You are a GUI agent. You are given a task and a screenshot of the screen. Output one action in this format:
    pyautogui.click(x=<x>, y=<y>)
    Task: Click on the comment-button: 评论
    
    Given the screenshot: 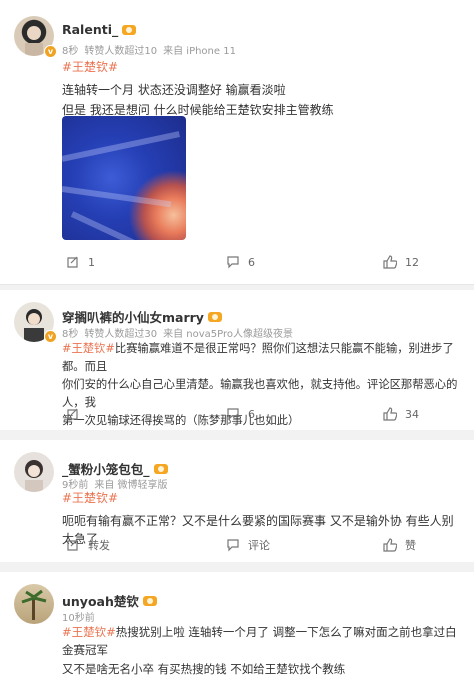 What is the action you would take?
    pyautogui.click(x=248, y=545)
    